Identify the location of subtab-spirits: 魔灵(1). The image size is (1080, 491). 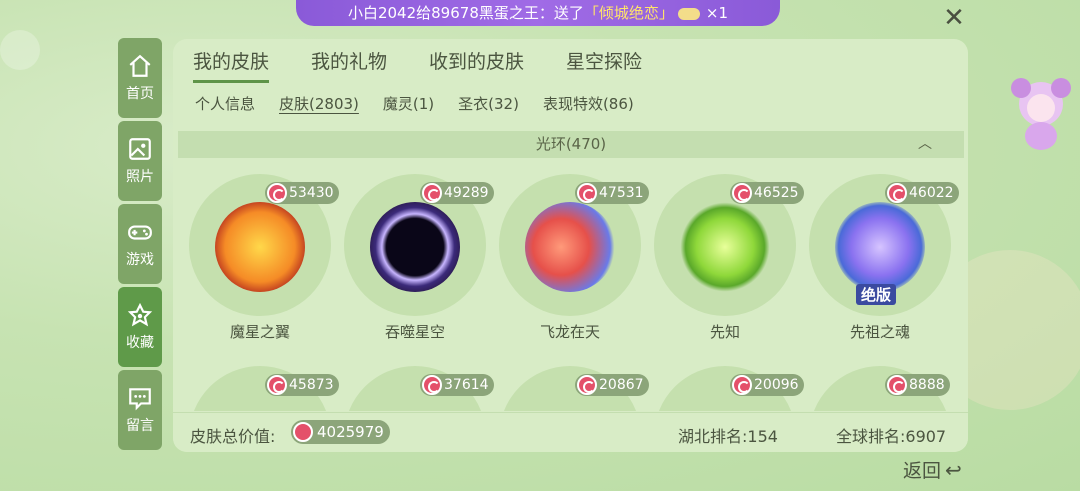
(408, 103).